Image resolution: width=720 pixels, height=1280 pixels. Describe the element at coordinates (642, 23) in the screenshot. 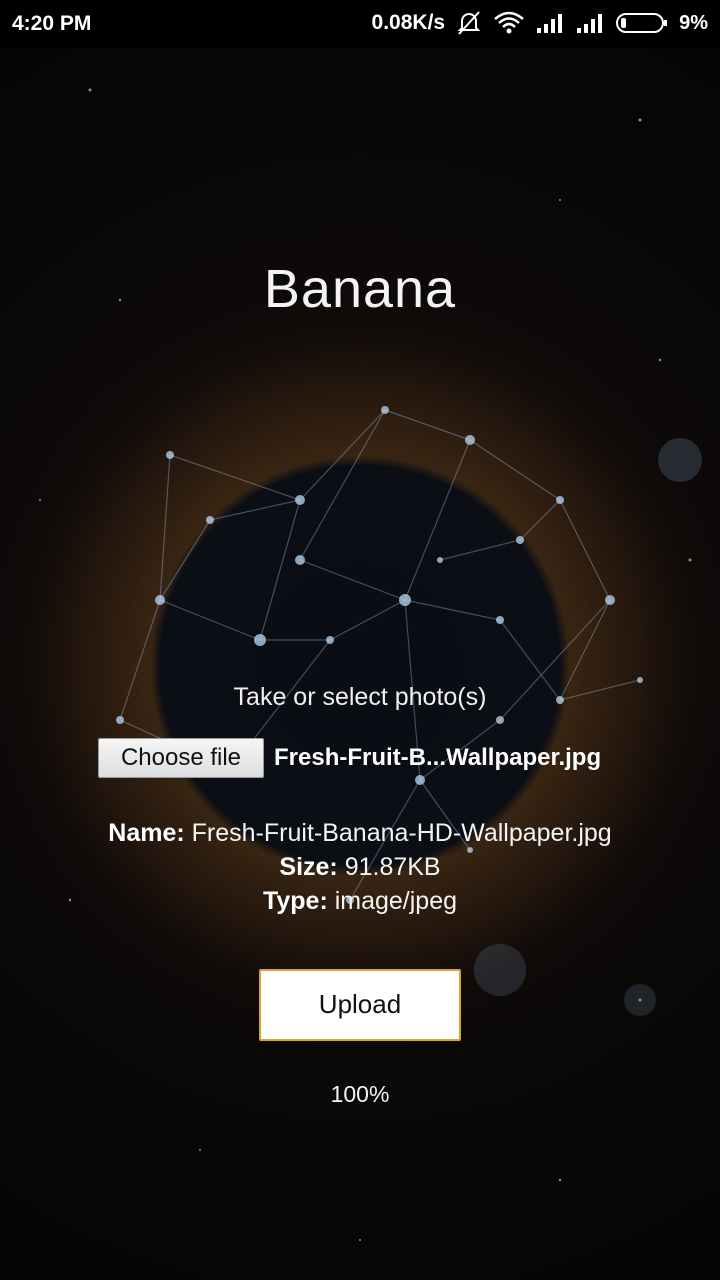

I see `battery-icon` at that location.